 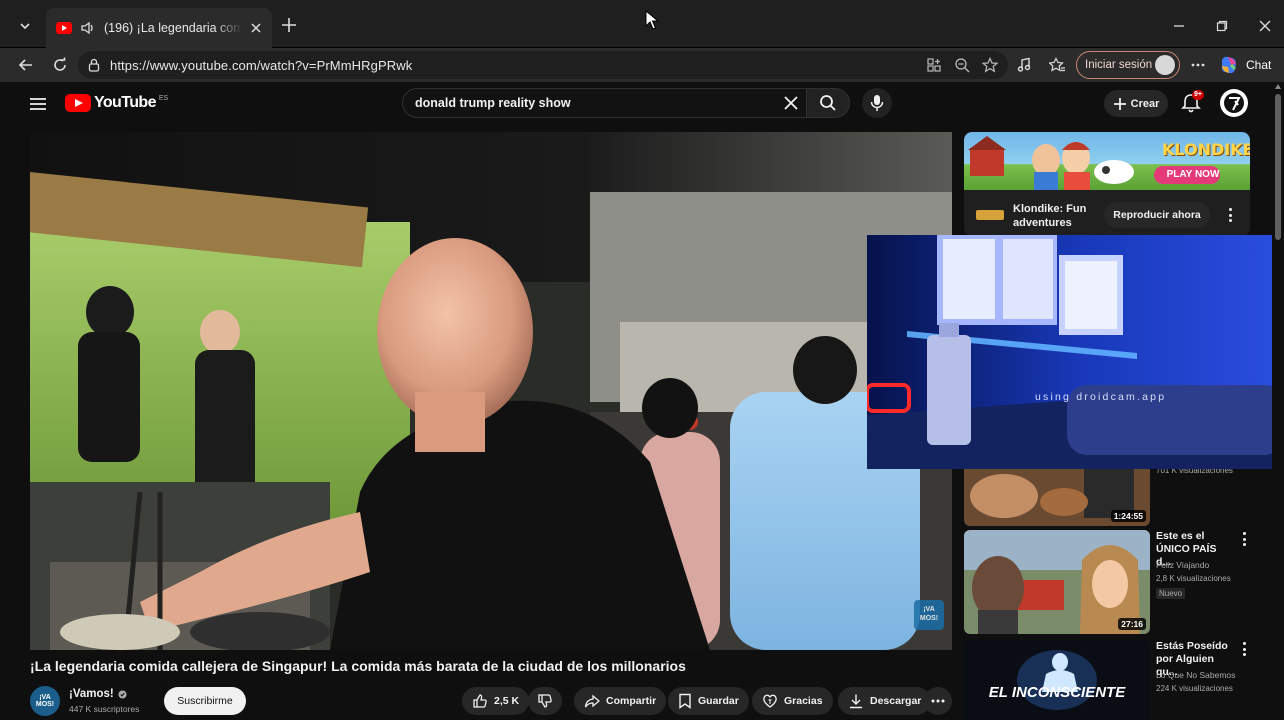 What do you see at coordinates (896, 701) in the screenshot?
I see `download-label: Descargar` at bounding box center [896, 701].